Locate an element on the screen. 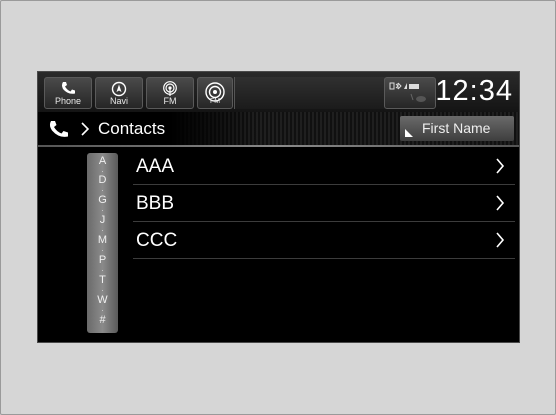 This screenshot has height=415, width=556. alphabet-index: A · D · G · J · M · P · T · W · # is located at coordinates (102, 243).